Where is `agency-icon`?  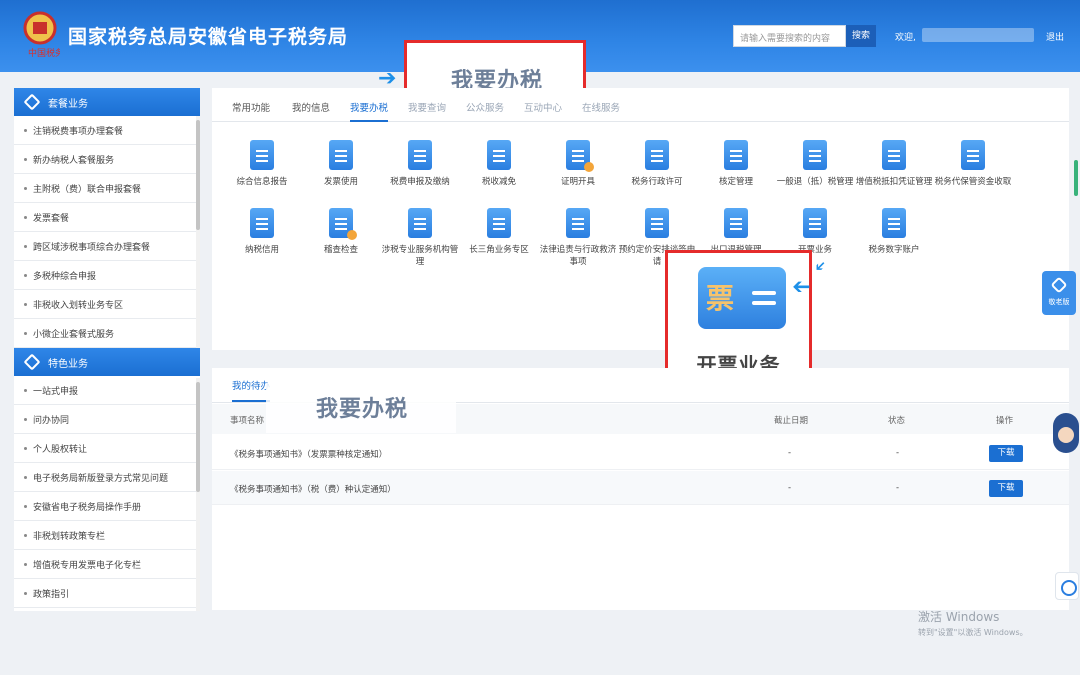
agency-icon is located at coordinates (420, 223).